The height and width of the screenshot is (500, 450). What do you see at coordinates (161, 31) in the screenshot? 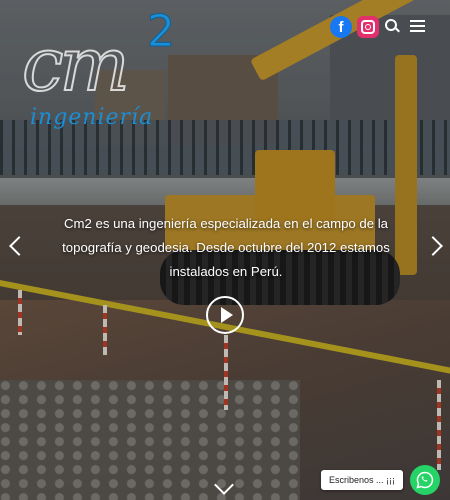
I see `logo-superscript: 2` at bounding box center [161, 31].